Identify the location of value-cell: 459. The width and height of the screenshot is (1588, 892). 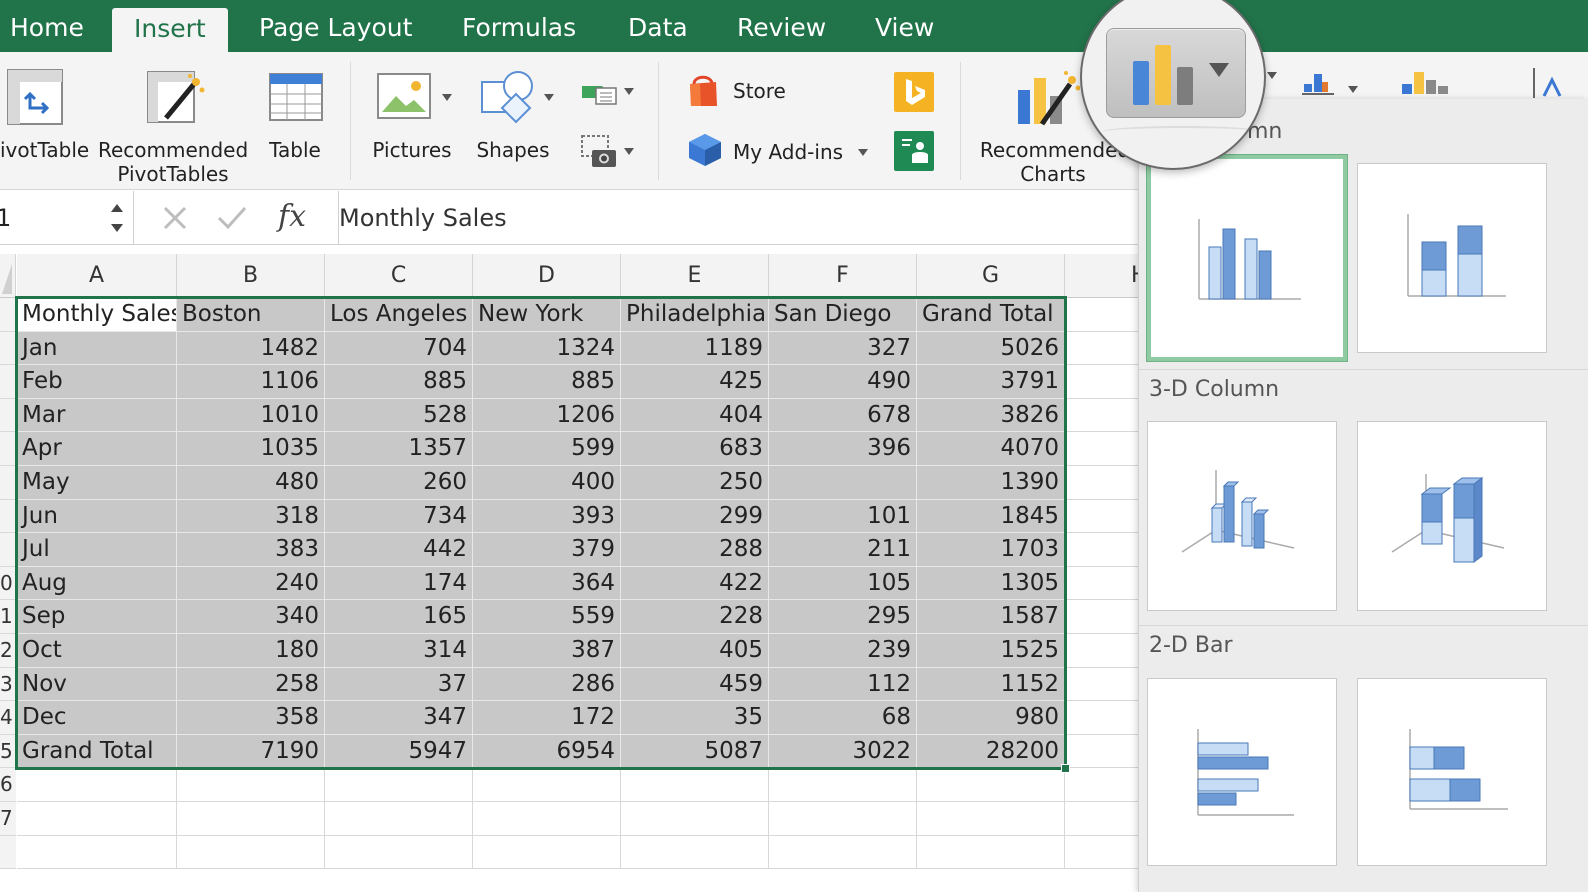
(695, 684).